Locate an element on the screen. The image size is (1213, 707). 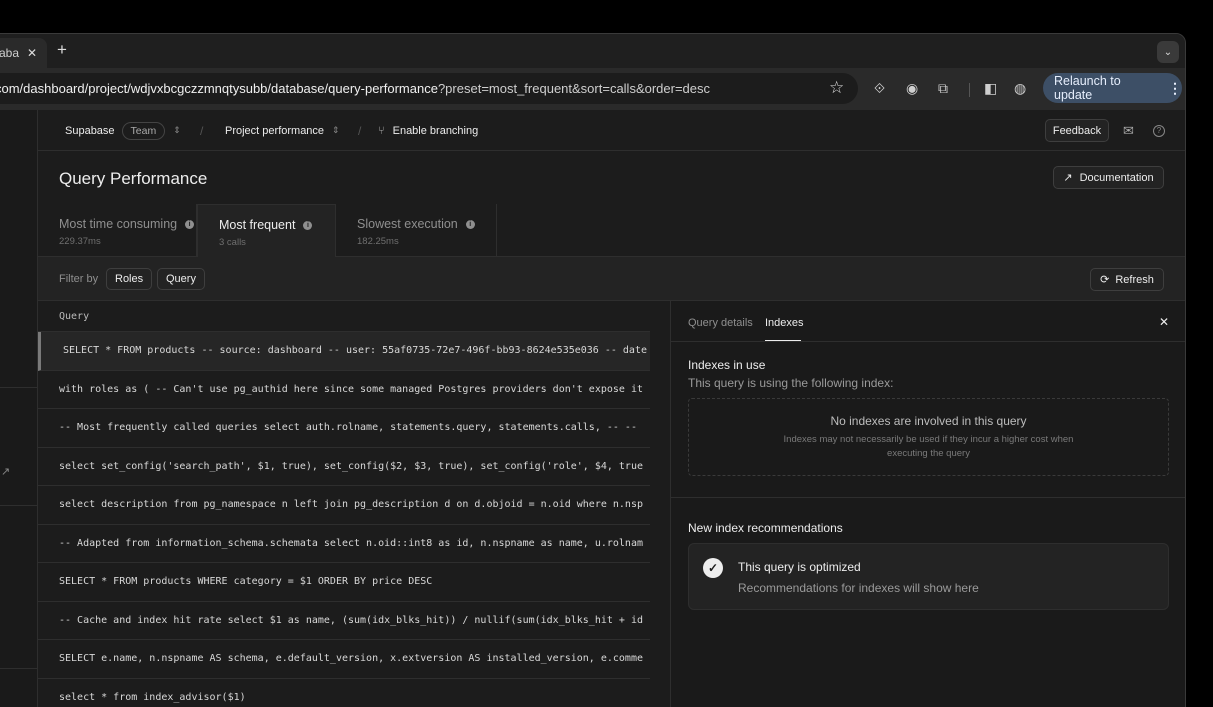
browser-tab-title: aba is located at coordinates (10, 53).